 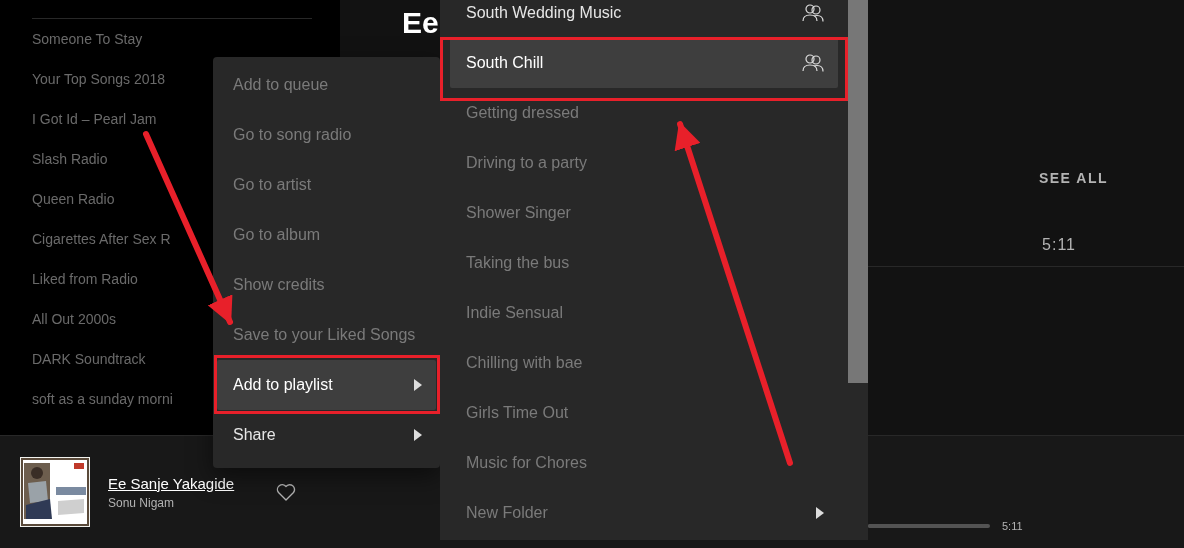 What do you see at coordinates (171, 483) in the screenshot?
I see `track-title-link: Ee Sanje Yakagide` at bounding box center [171, 483].